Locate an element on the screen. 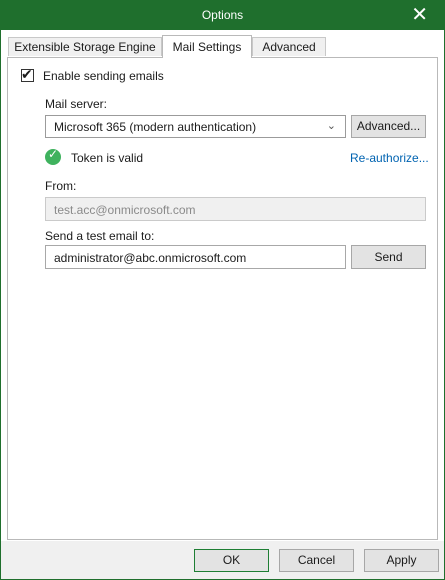 The height and width of the screenshot is (580, 445). enable-sending-checkbox: ✔ is located at coordinates (27, 74).